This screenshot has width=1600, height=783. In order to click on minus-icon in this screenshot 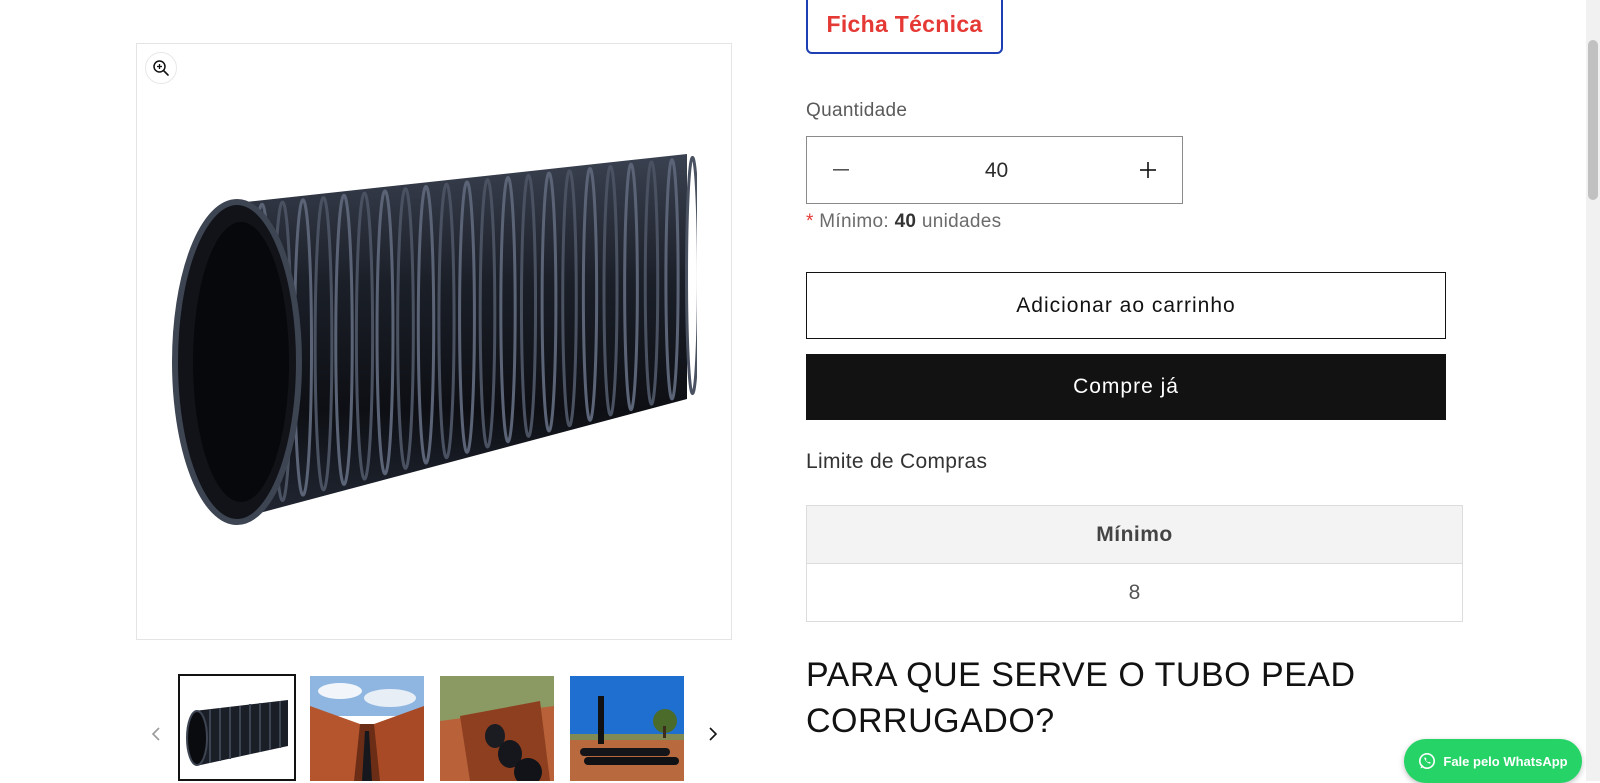, I will do `click(841, 170)`.